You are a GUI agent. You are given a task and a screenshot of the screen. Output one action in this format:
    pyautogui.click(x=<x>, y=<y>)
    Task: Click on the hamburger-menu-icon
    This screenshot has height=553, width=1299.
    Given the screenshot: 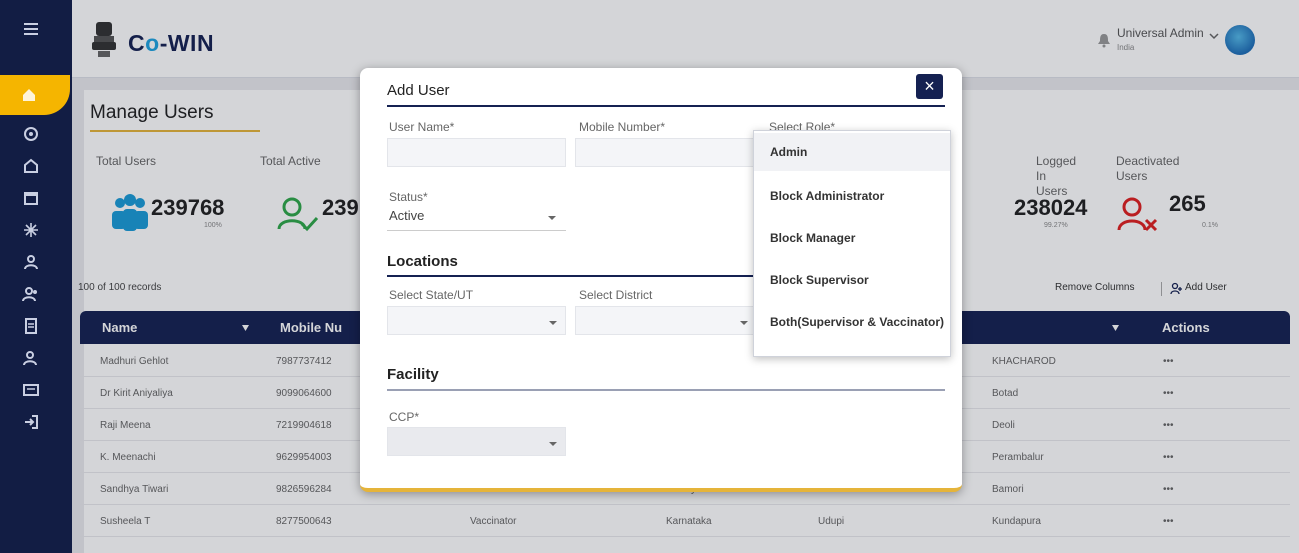 What is the action you would take?
    pyautogui.click(x=31, y=29)
    